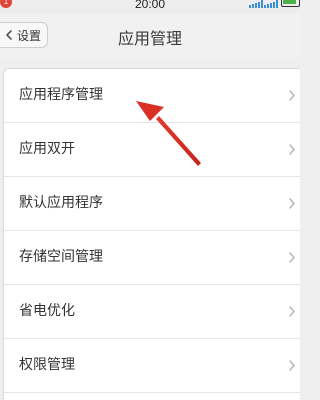  Describe the element at coordinates (152, 204) in the screenshot. I see `list-item-default-apps: 默认应用程序` at that location.